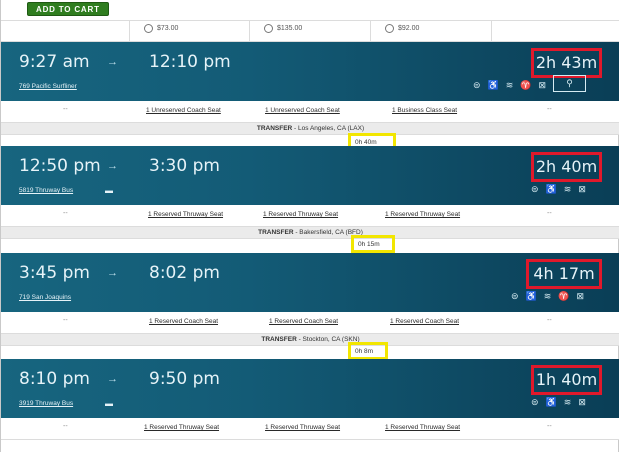 This screenshot has width=619, height=452. What do you see at coordinates (555, 31) in the screenshot?
I see `fare-cell` at bounding box center [555, 31].